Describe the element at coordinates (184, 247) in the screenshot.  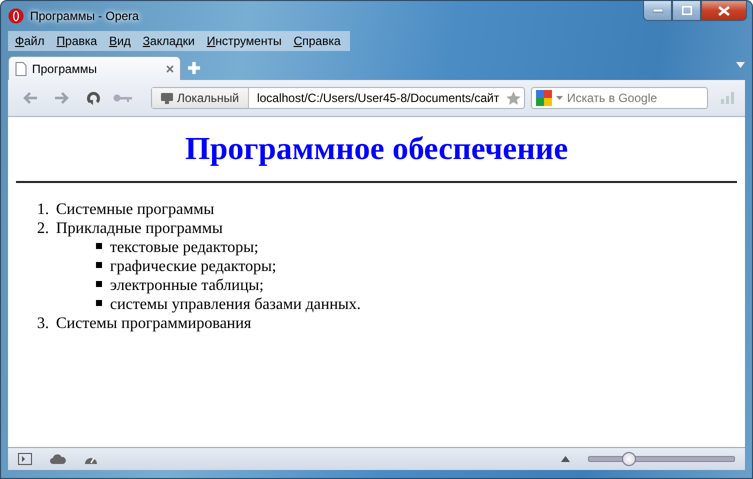
I see `list-item: текстовые редакторы;` at that location.